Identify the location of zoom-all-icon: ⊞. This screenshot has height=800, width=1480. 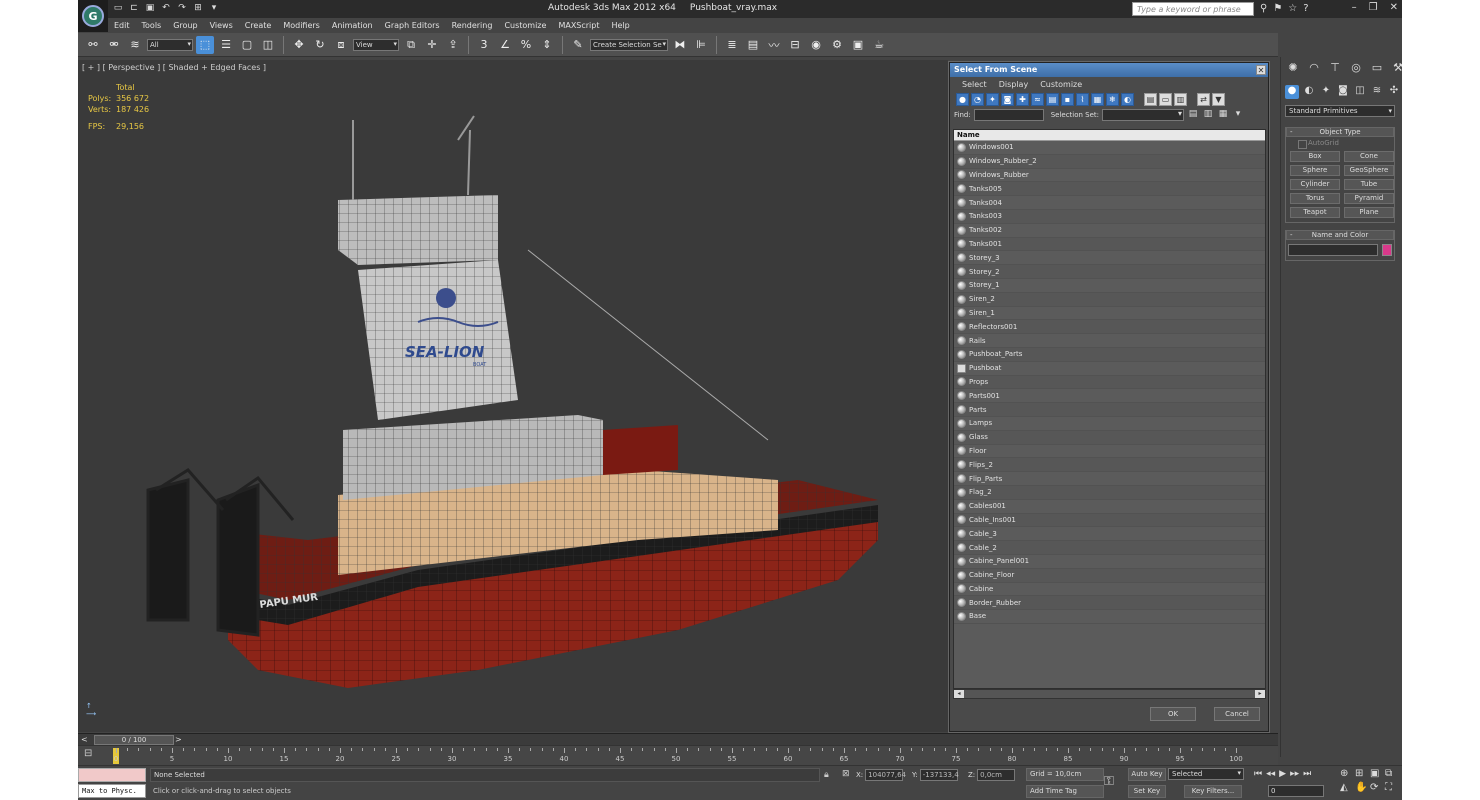
(1362, 773).